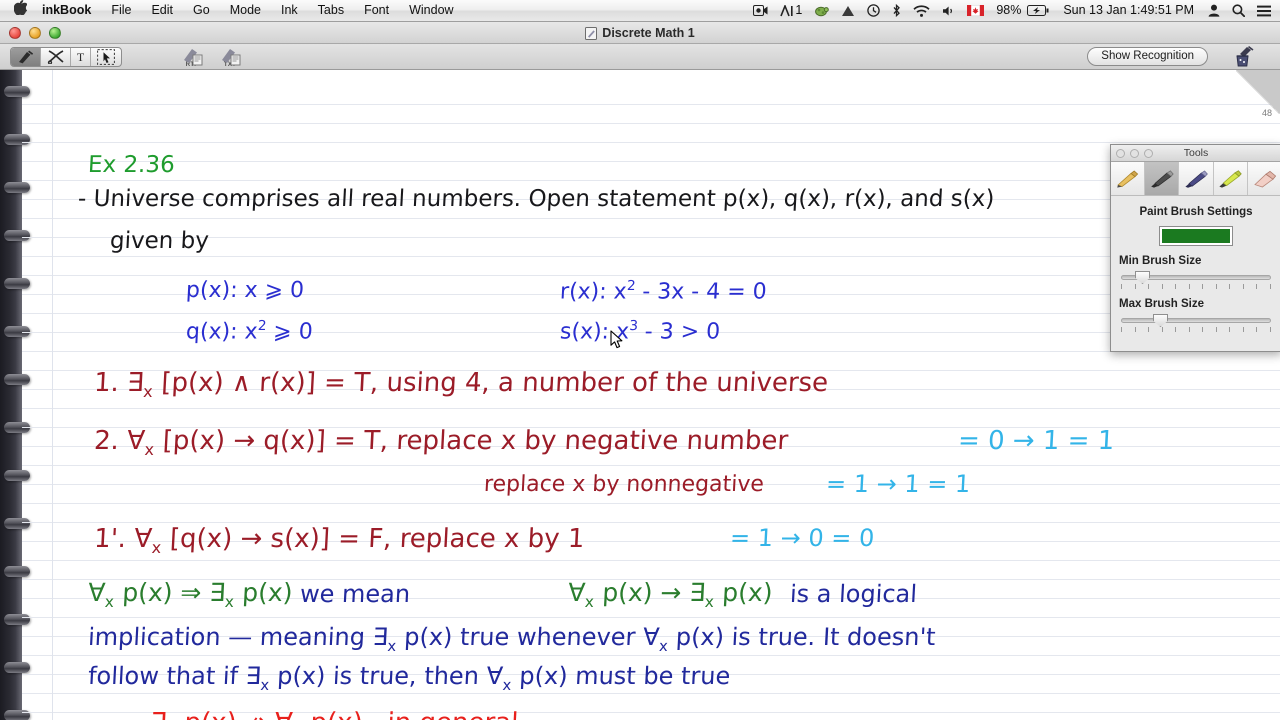 This screenshot has width=1280, height=720. Describe the element at coordinates (1196, 280) in the screenshot. I see `min-brush-size-slider` at that location.